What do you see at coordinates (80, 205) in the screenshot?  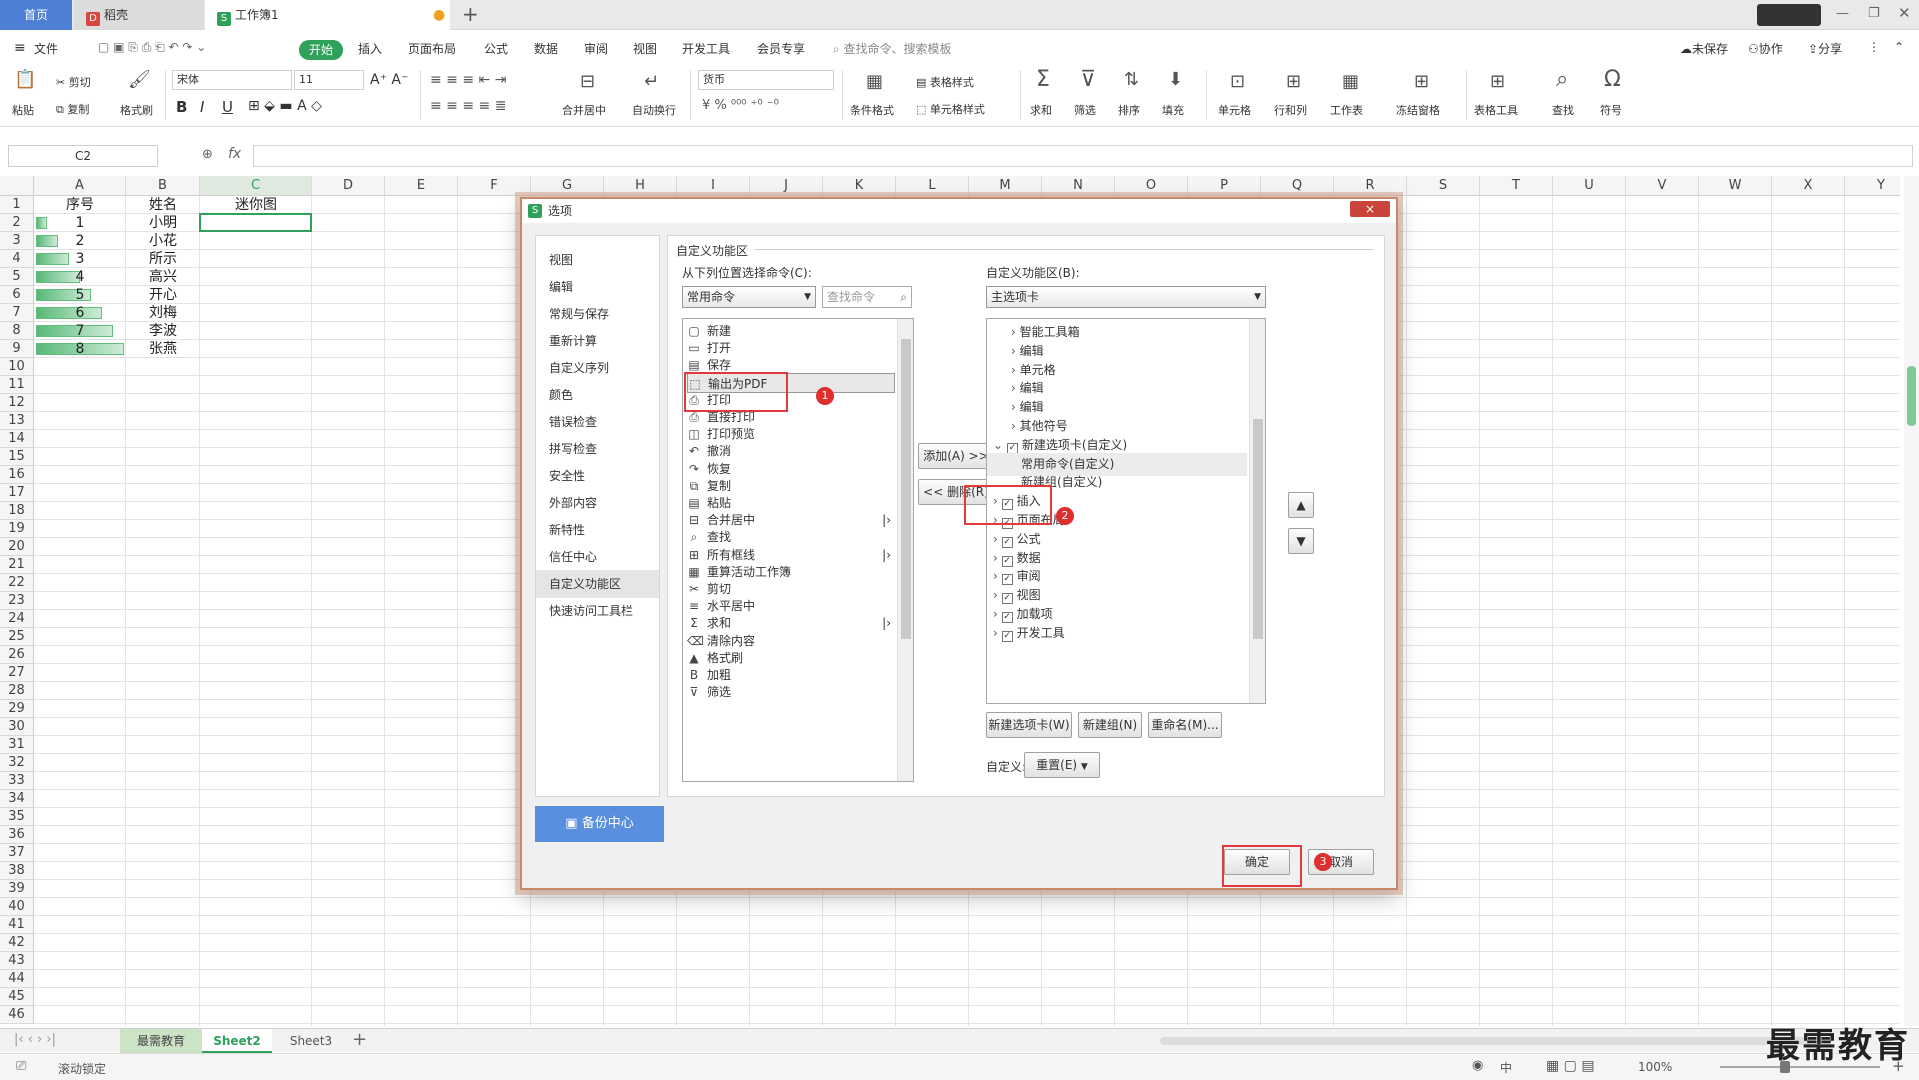 I see `header-seq: 序号` at bounding box center [80, 205].